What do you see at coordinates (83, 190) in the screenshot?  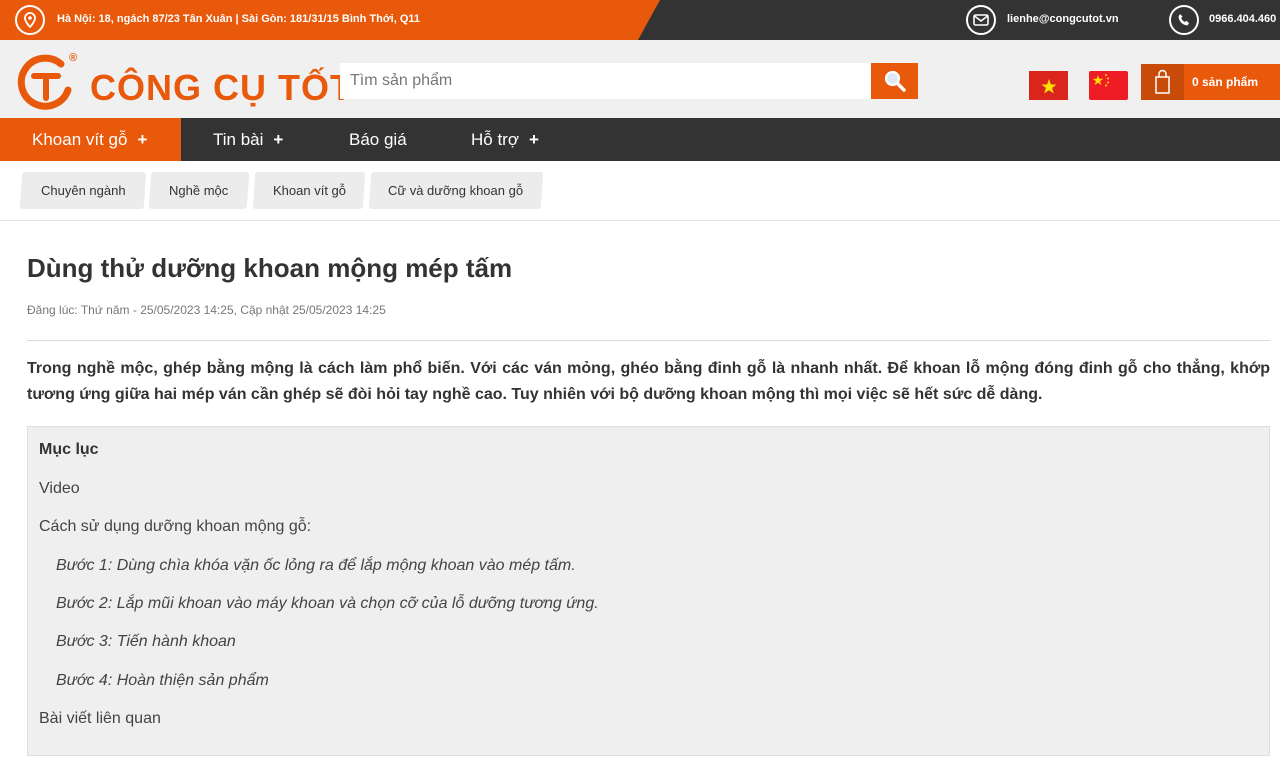 I see `breadcrumb-item: Chuyên ngành` at bounding box center [83, 190].